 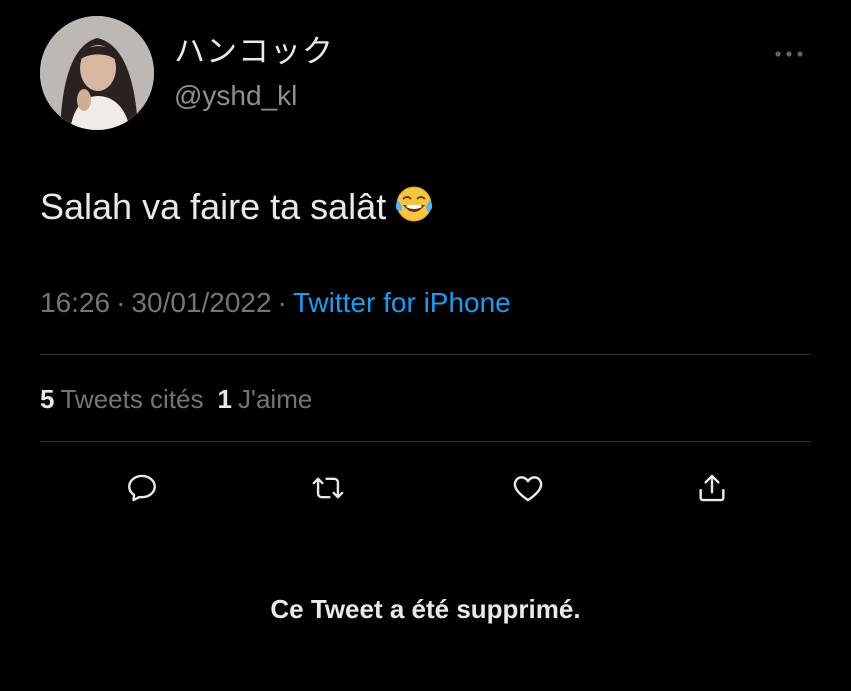 I want to click on quote-tweets-label: Tweets cités, so click(x=132, y=399).